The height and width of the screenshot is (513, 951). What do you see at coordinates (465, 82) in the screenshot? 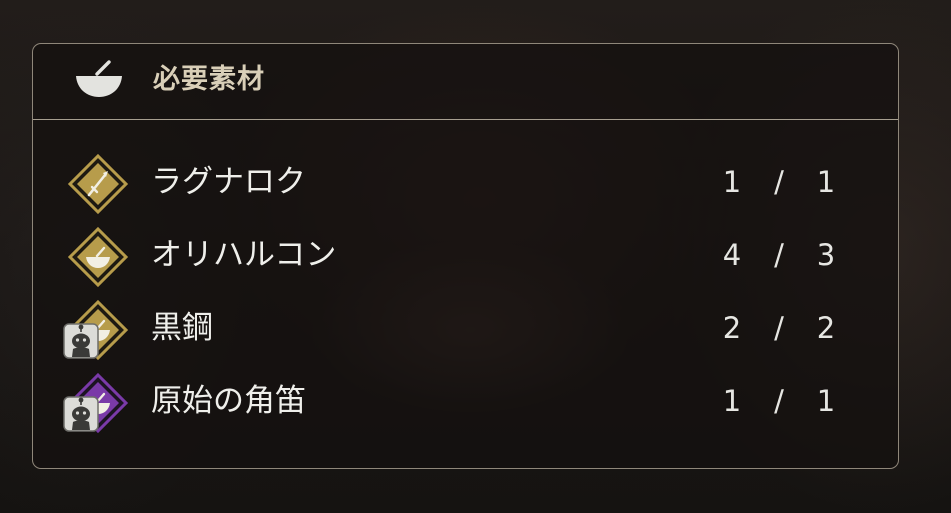
I see `panel-header: 必要素材` at bounding box center [465, 82].